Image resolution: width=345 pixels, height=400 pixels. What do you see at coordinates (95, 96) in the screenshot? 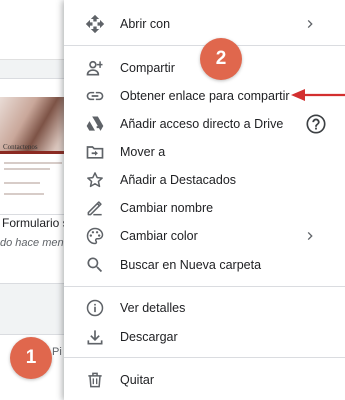
I see `link-icon` at bounding box center [95, 96].